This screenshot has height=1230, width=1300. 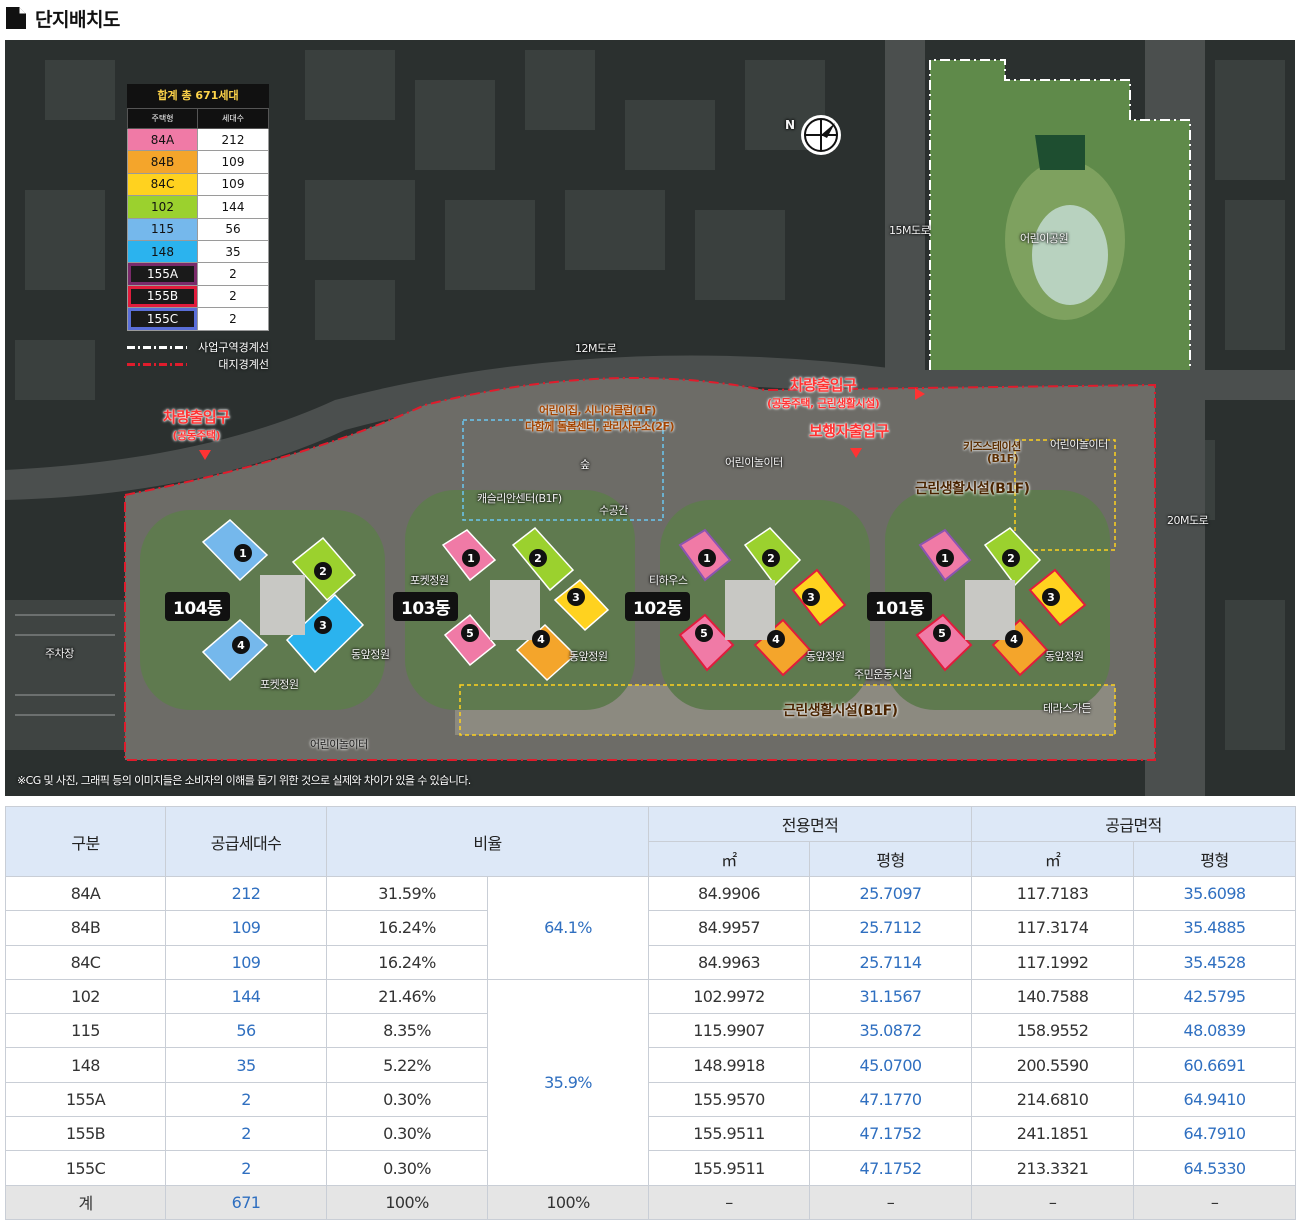 I want to click on total-exclusive-pyeong: –, so click(x=890, y=1202).